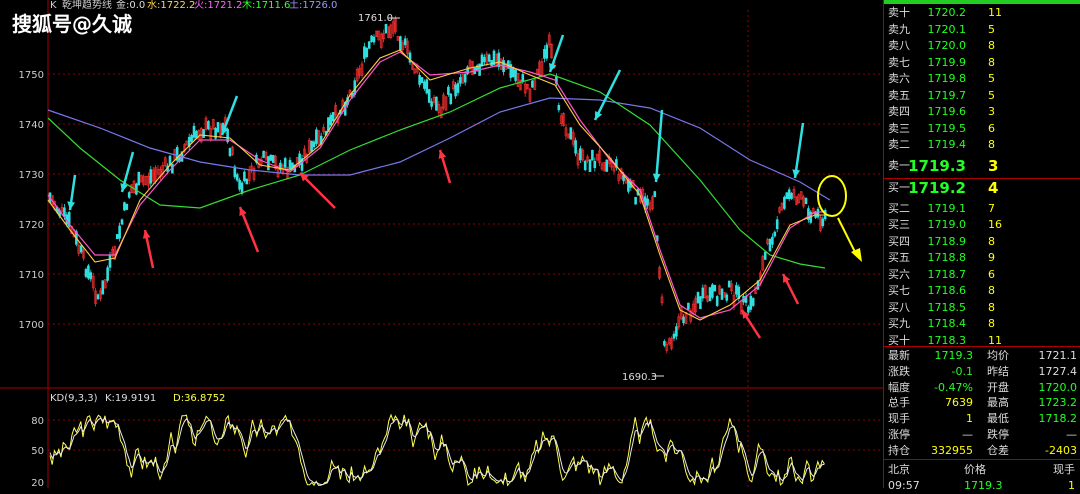 The image size is (1080, 494). I want to click on order-level: 卖五, so click(899, 95).